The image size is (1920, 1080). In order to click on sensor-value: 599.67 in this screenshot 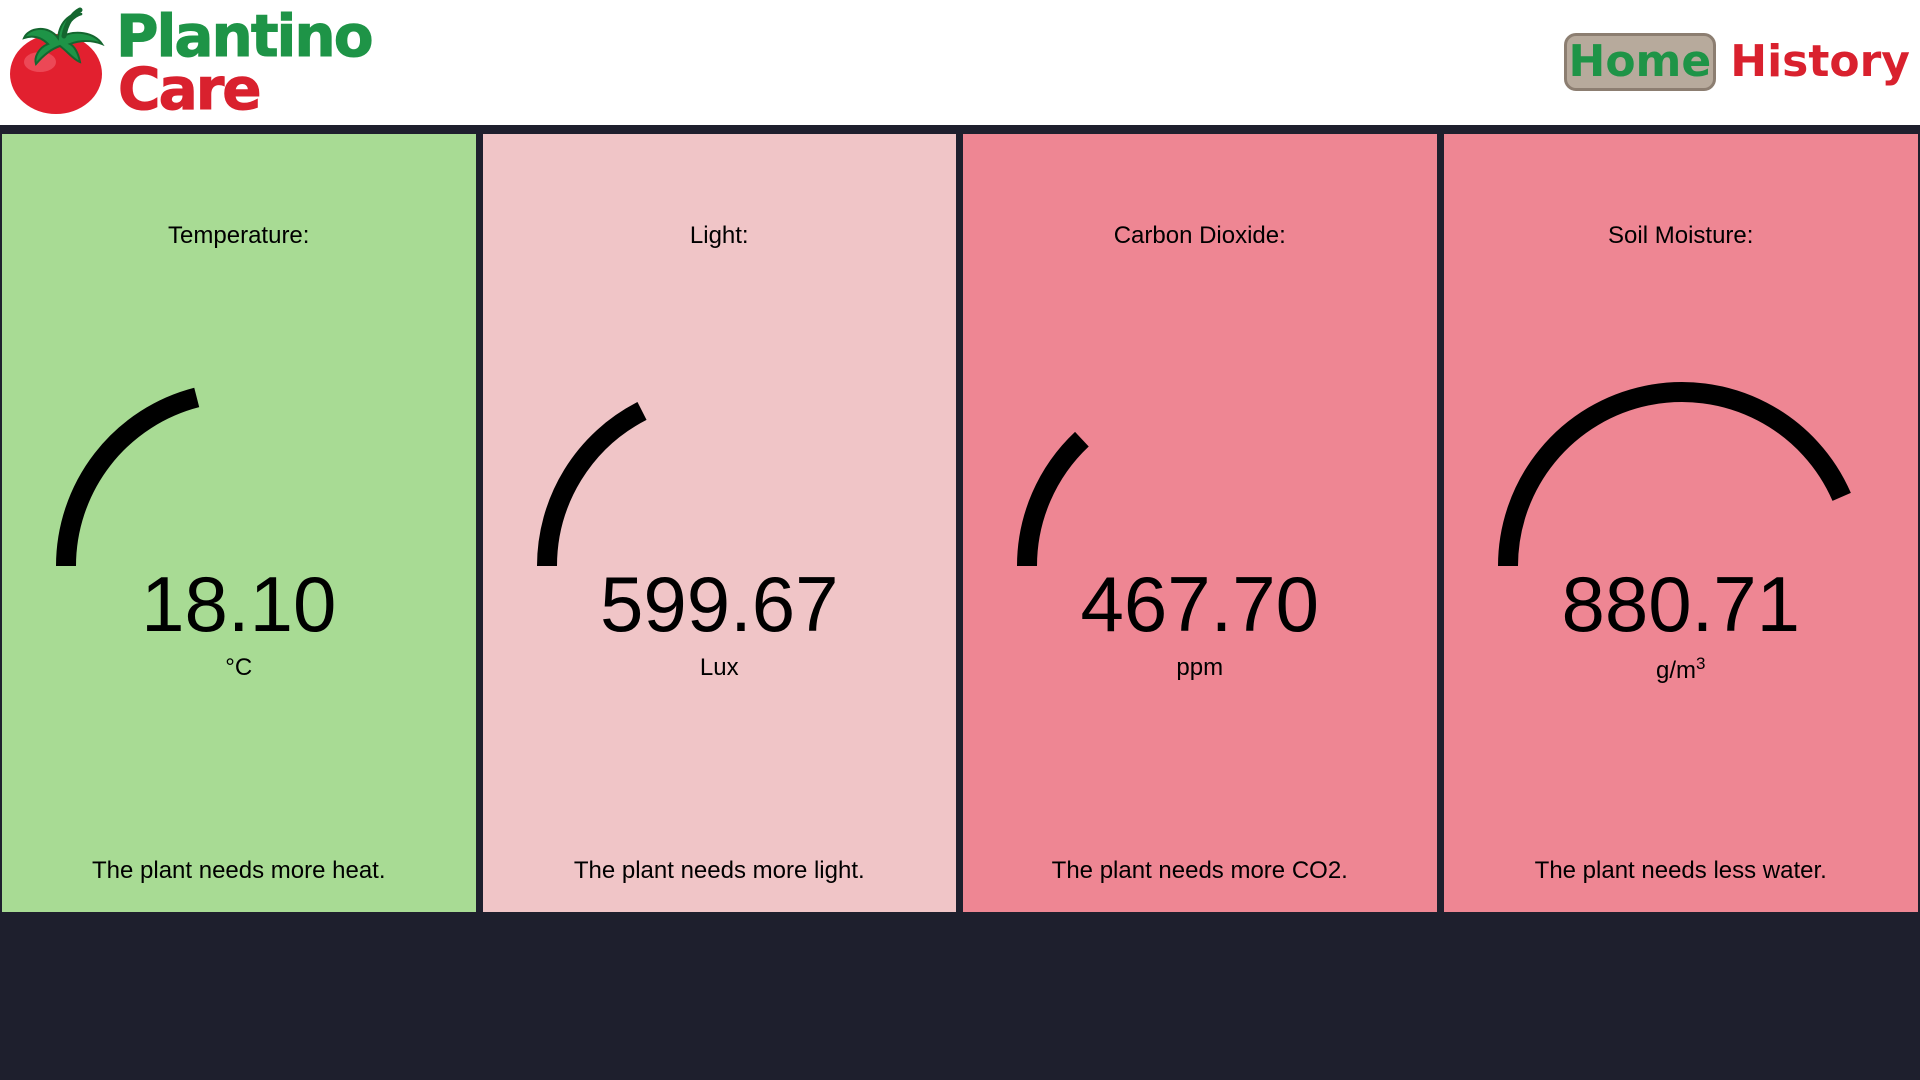, I will do `click(719, 604)`.